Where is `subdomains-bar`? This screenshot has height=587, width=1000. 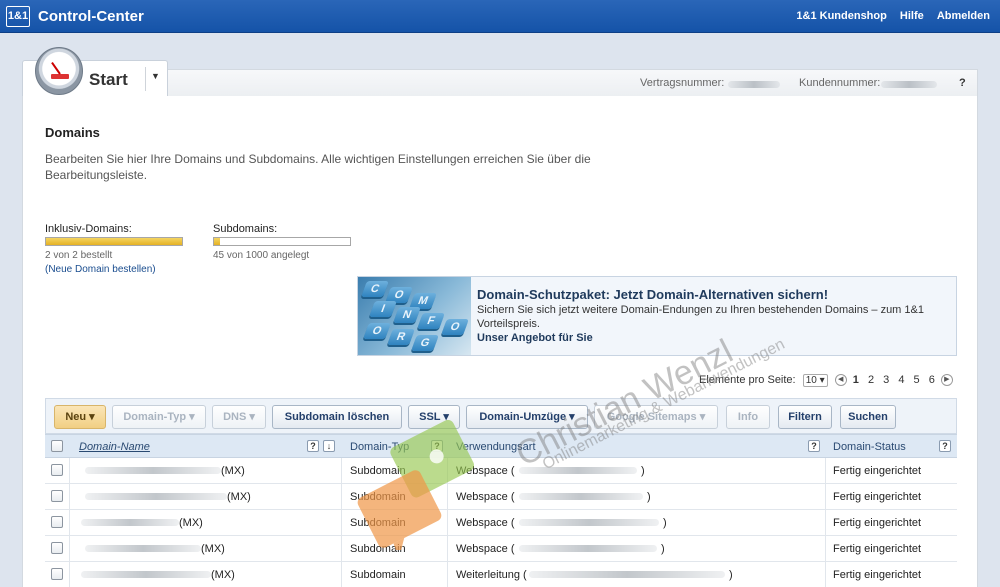 subdomains-bar is located at coordinates (282, 241).